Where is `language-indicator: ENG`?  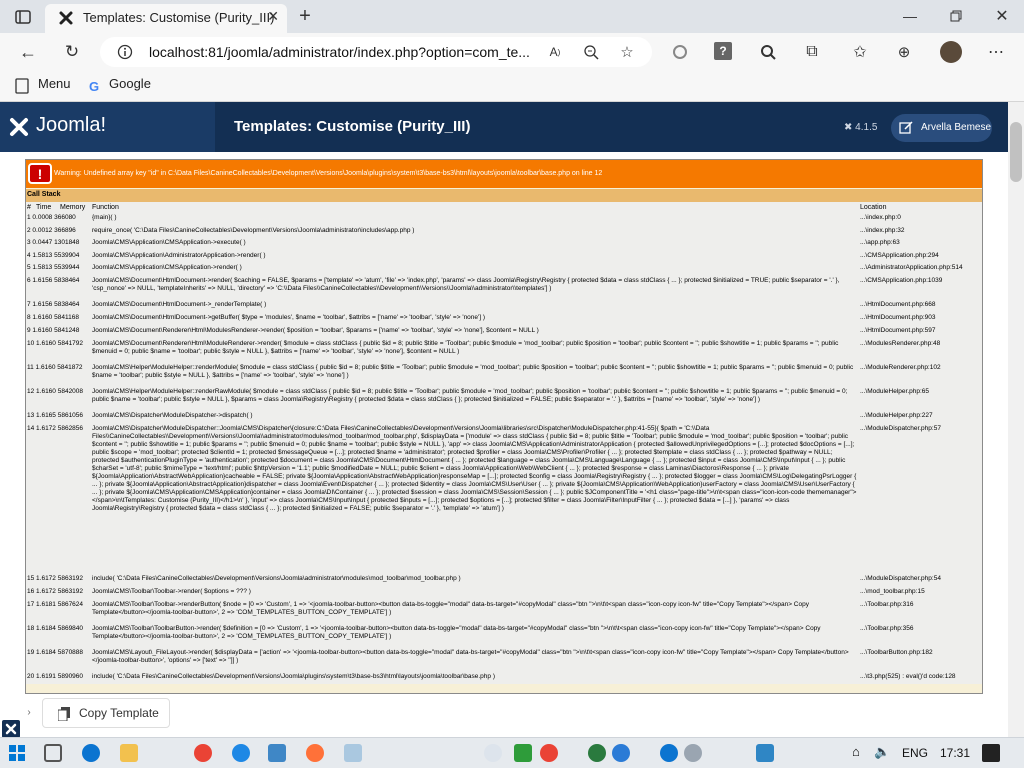
language-indicator: ENG is located at coordinates (915, 753).